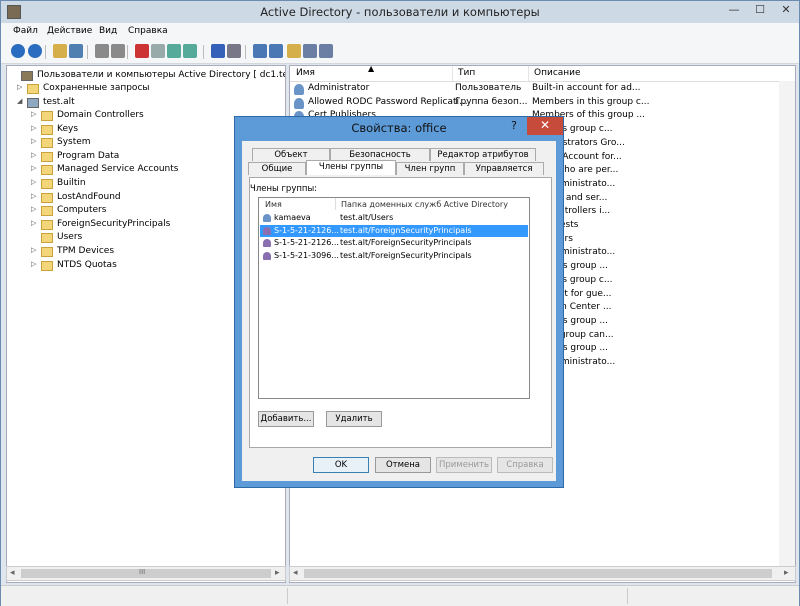  What do you see at coordinates (148, 31) in the screenshot?
I see `menu-help: Справка` at bounding box center [148, 31].